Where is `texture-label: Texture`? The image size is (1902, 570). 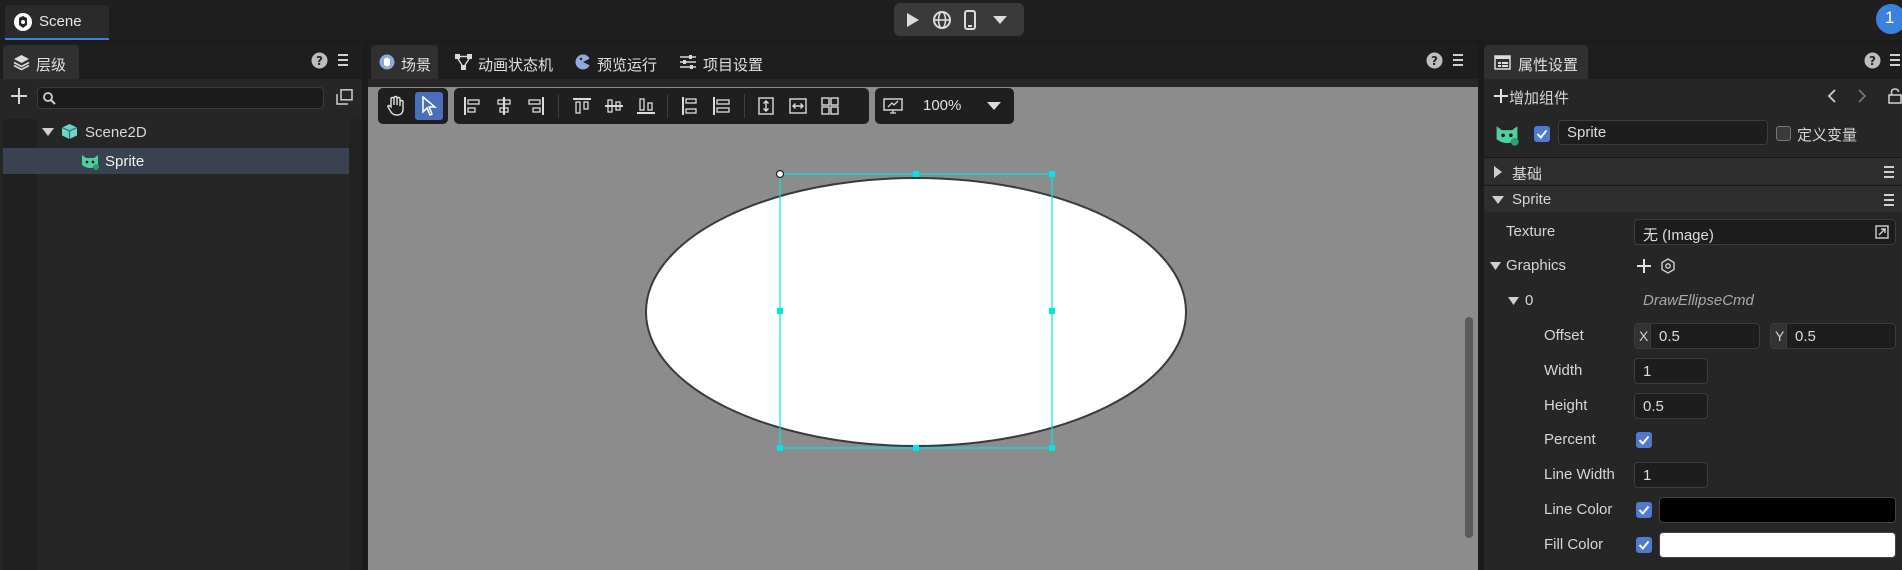 texture-label: Texture is located at coordinates (1531, 231).